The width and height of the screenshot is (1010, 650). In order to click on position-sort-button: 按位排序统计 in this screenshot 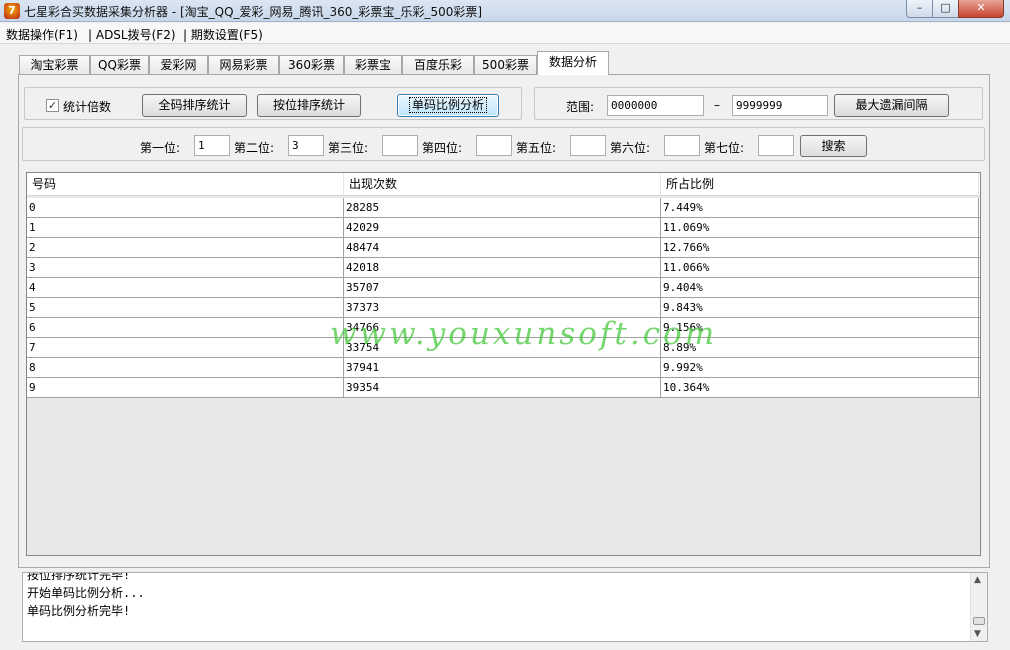, I will do `click(309, 105)`.